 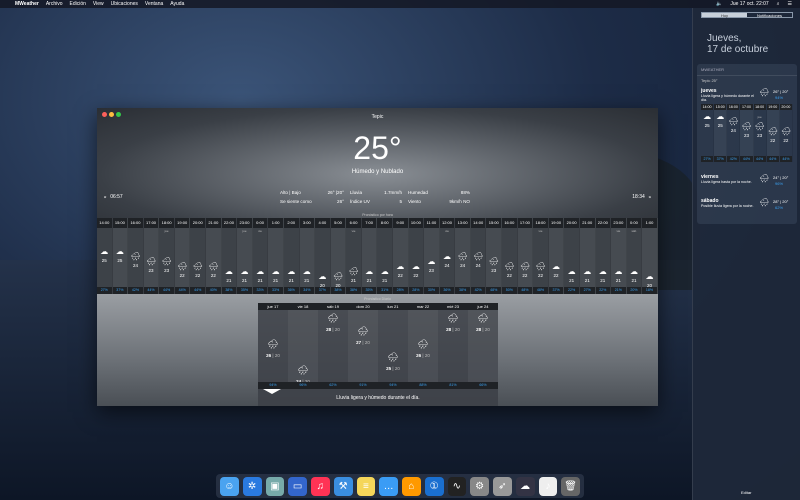 What do you see at coordinates (781, 91) in the screenshot?
I see `widget-day-temps: 26° | 20°` at bounding box center [781, 91].